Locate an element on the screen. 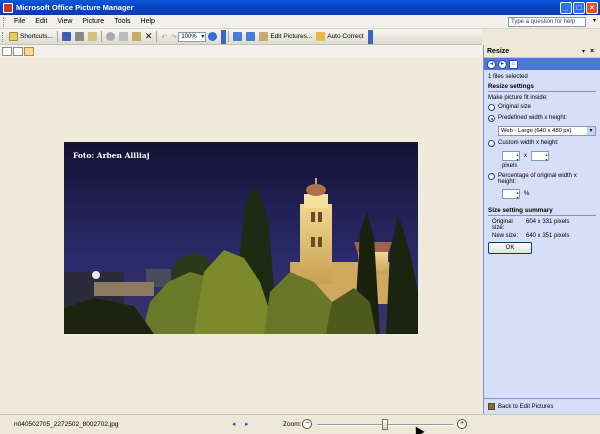 This screenshot has height=434, width=600. task-pane-menu-icon: ▾ is located at coordinates (586, 51).